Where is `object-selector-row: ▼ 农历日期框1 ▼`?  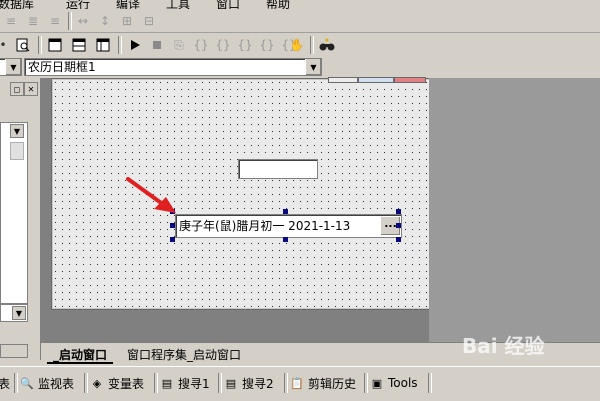 object-selector-row: ▼ 农历日期框1 ▼ is located at coordinates (300, 67).